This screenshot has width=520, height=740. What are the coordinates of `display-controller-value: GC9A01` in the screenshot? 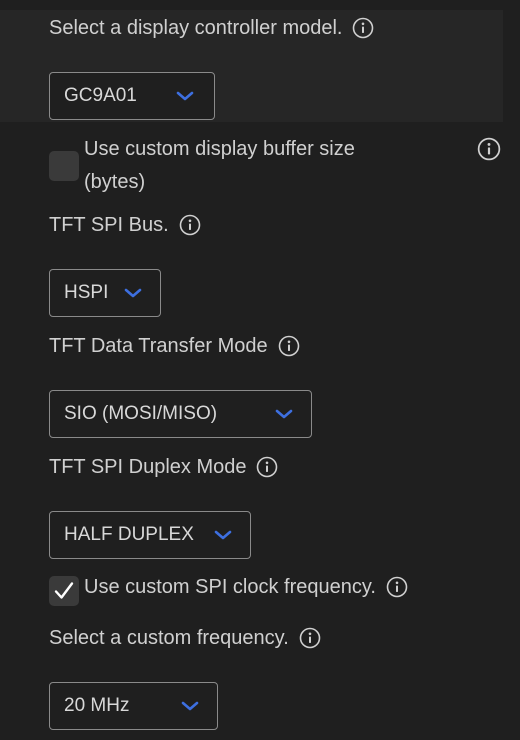 It's located at (100, 95).